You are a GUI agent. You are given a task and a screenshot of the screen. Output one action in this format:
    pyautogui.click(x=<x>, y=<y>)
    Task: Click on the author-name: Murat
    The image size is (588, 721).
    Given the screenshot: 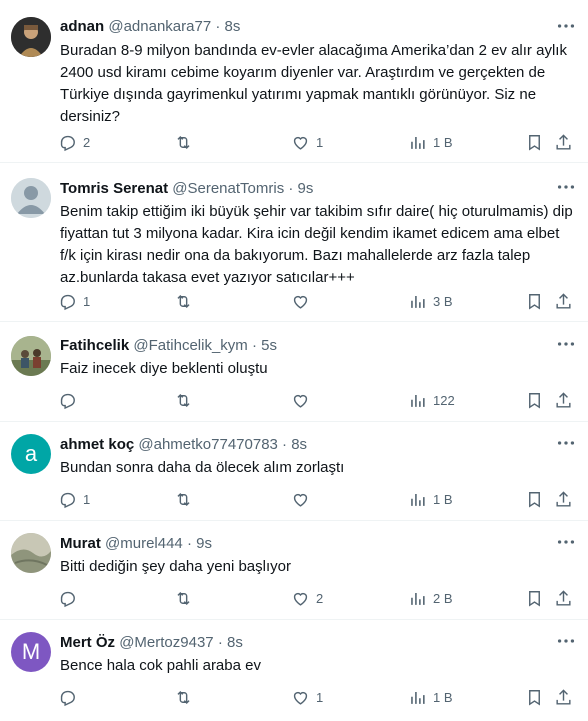 What is the action you would take?
    pyautogui.click(x=80, y=543)
    